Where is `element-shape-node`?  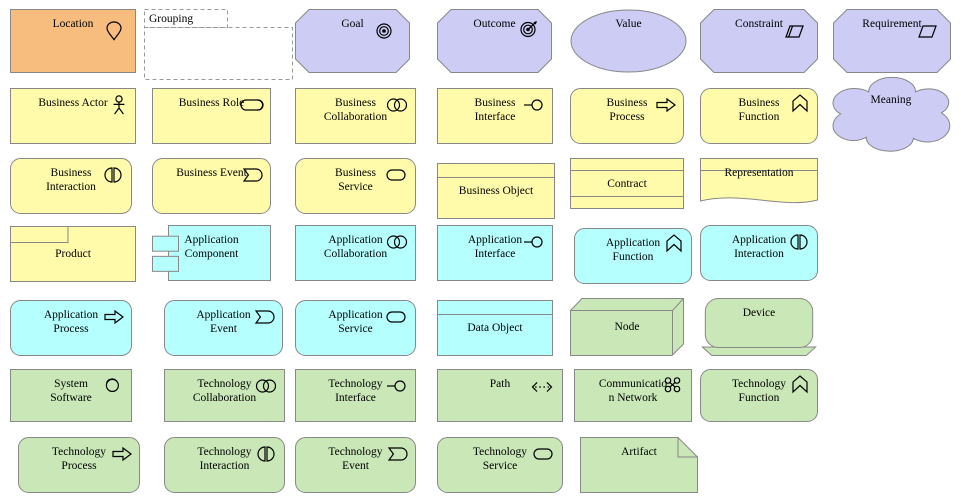 element-shape-node is located at coordinates (627, 327).